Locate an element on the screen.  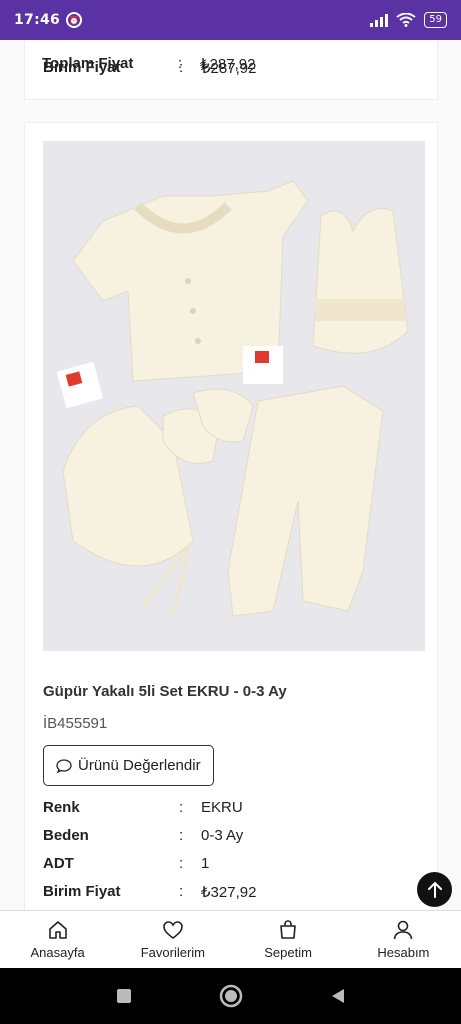
review-button-label: Ürünü Değerlendir is located at coordinates (139, 765).